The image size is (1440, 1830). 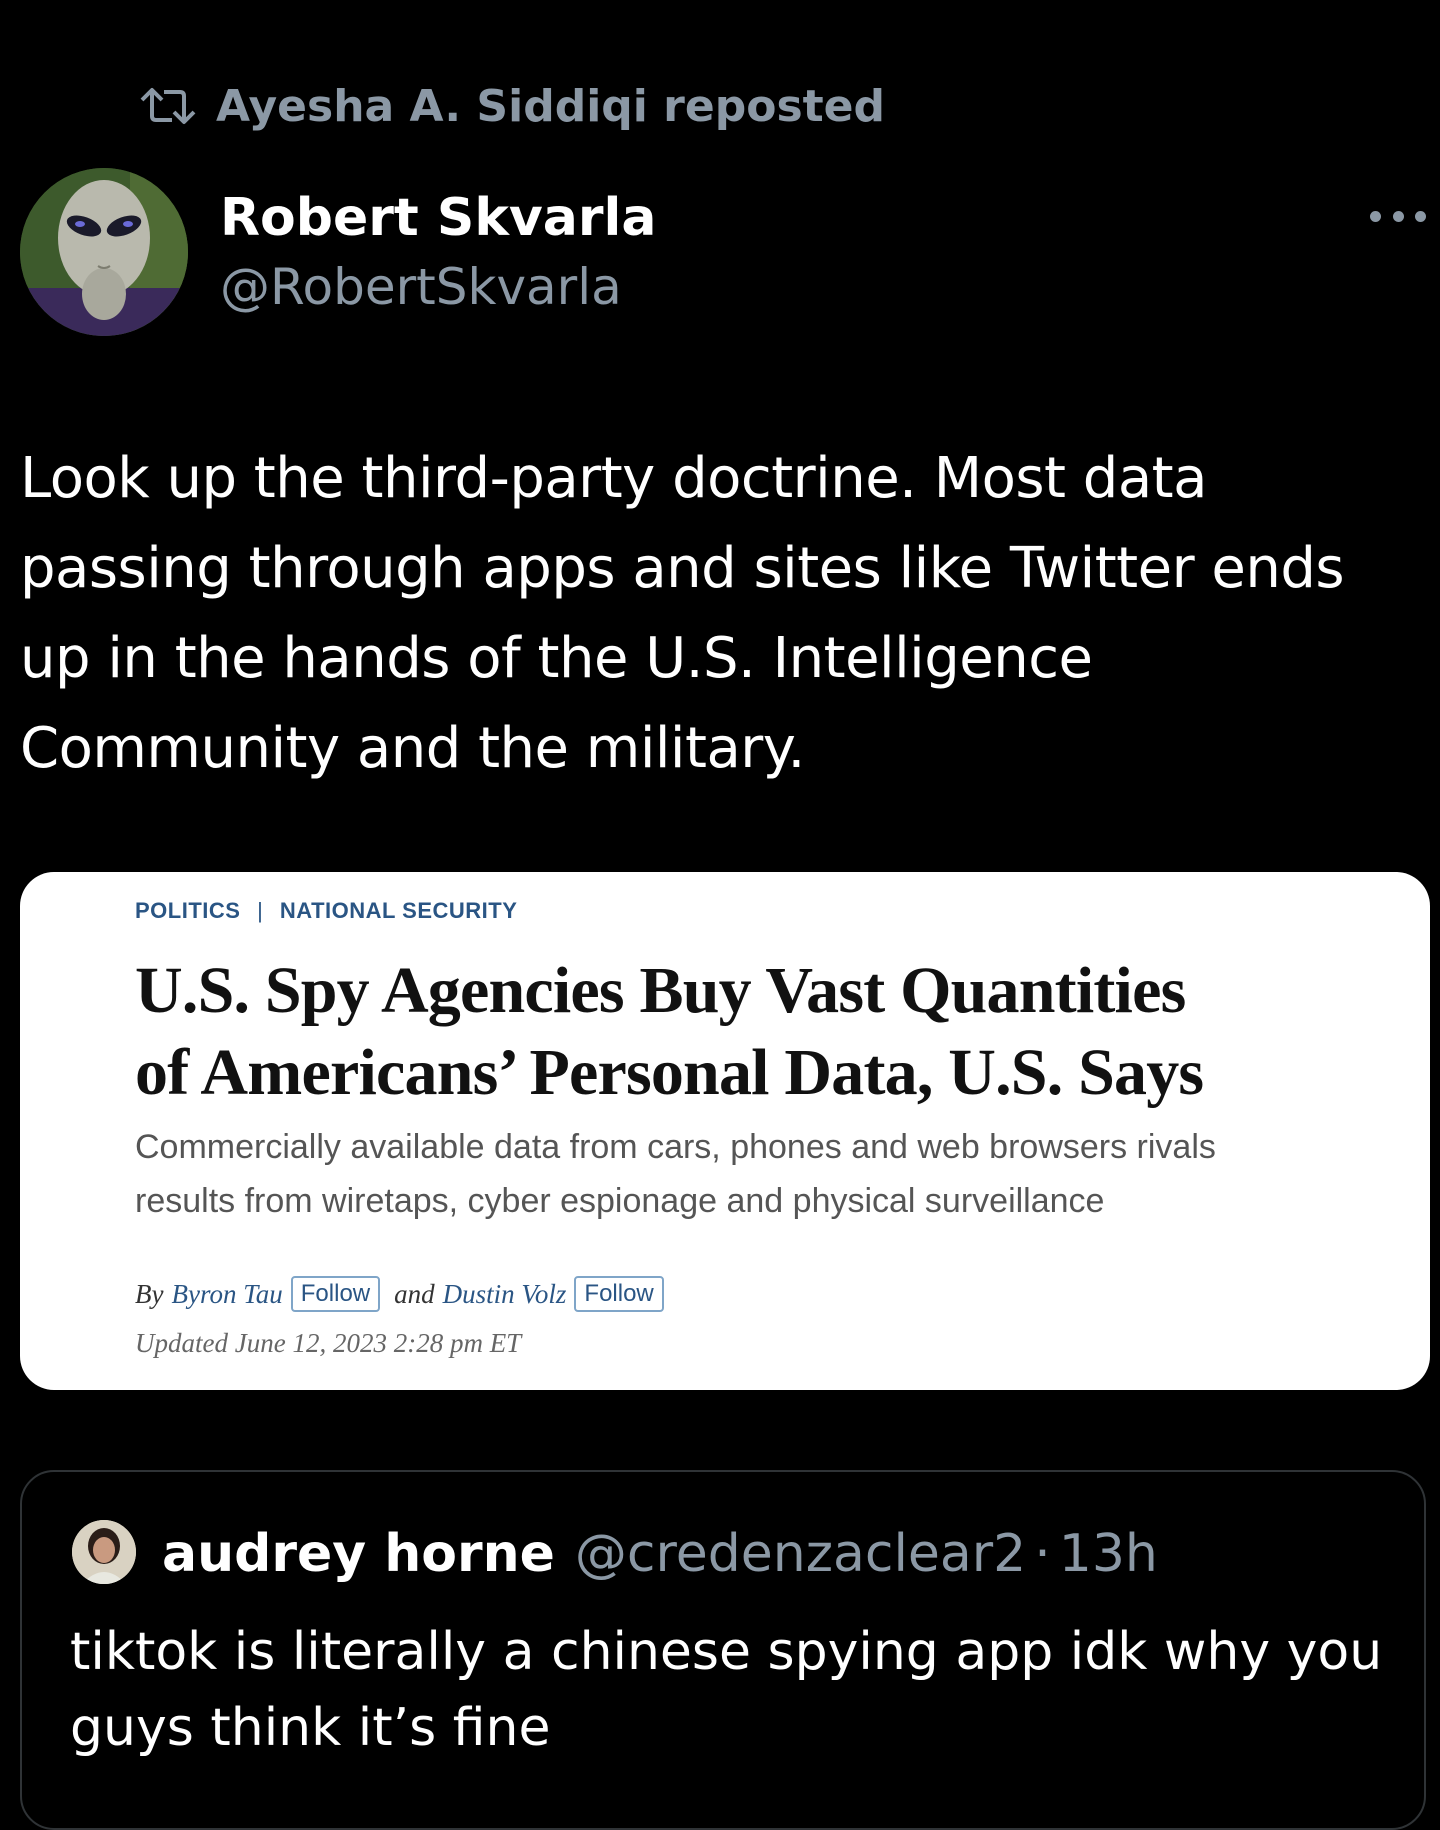 I want to click on repost-indicator: Ayesha A. Siddiqi reposted, so click(x=511, y=106).